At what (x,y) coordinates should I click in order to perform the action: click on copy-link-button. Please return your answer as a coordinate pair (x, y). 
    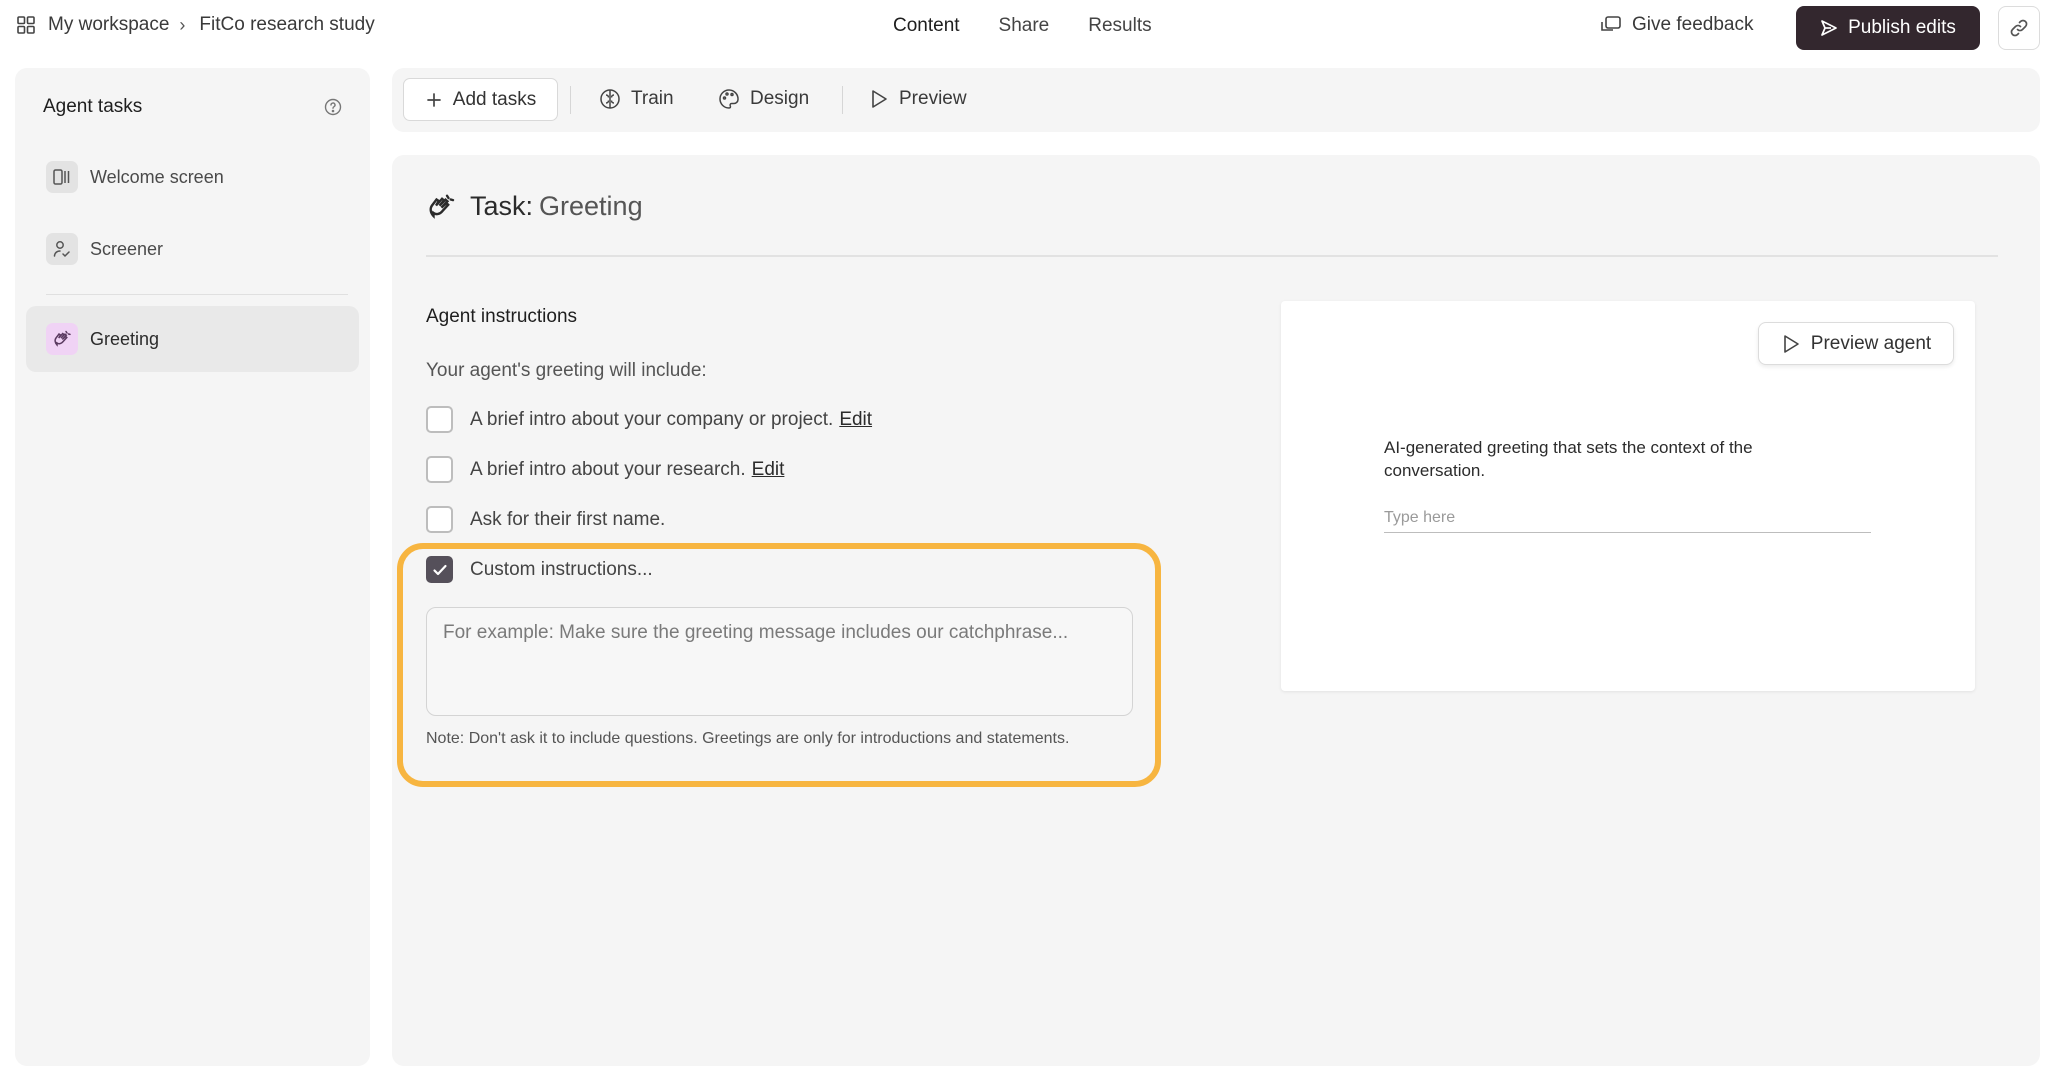
    Looking at the image, I should click on (2019, 28).